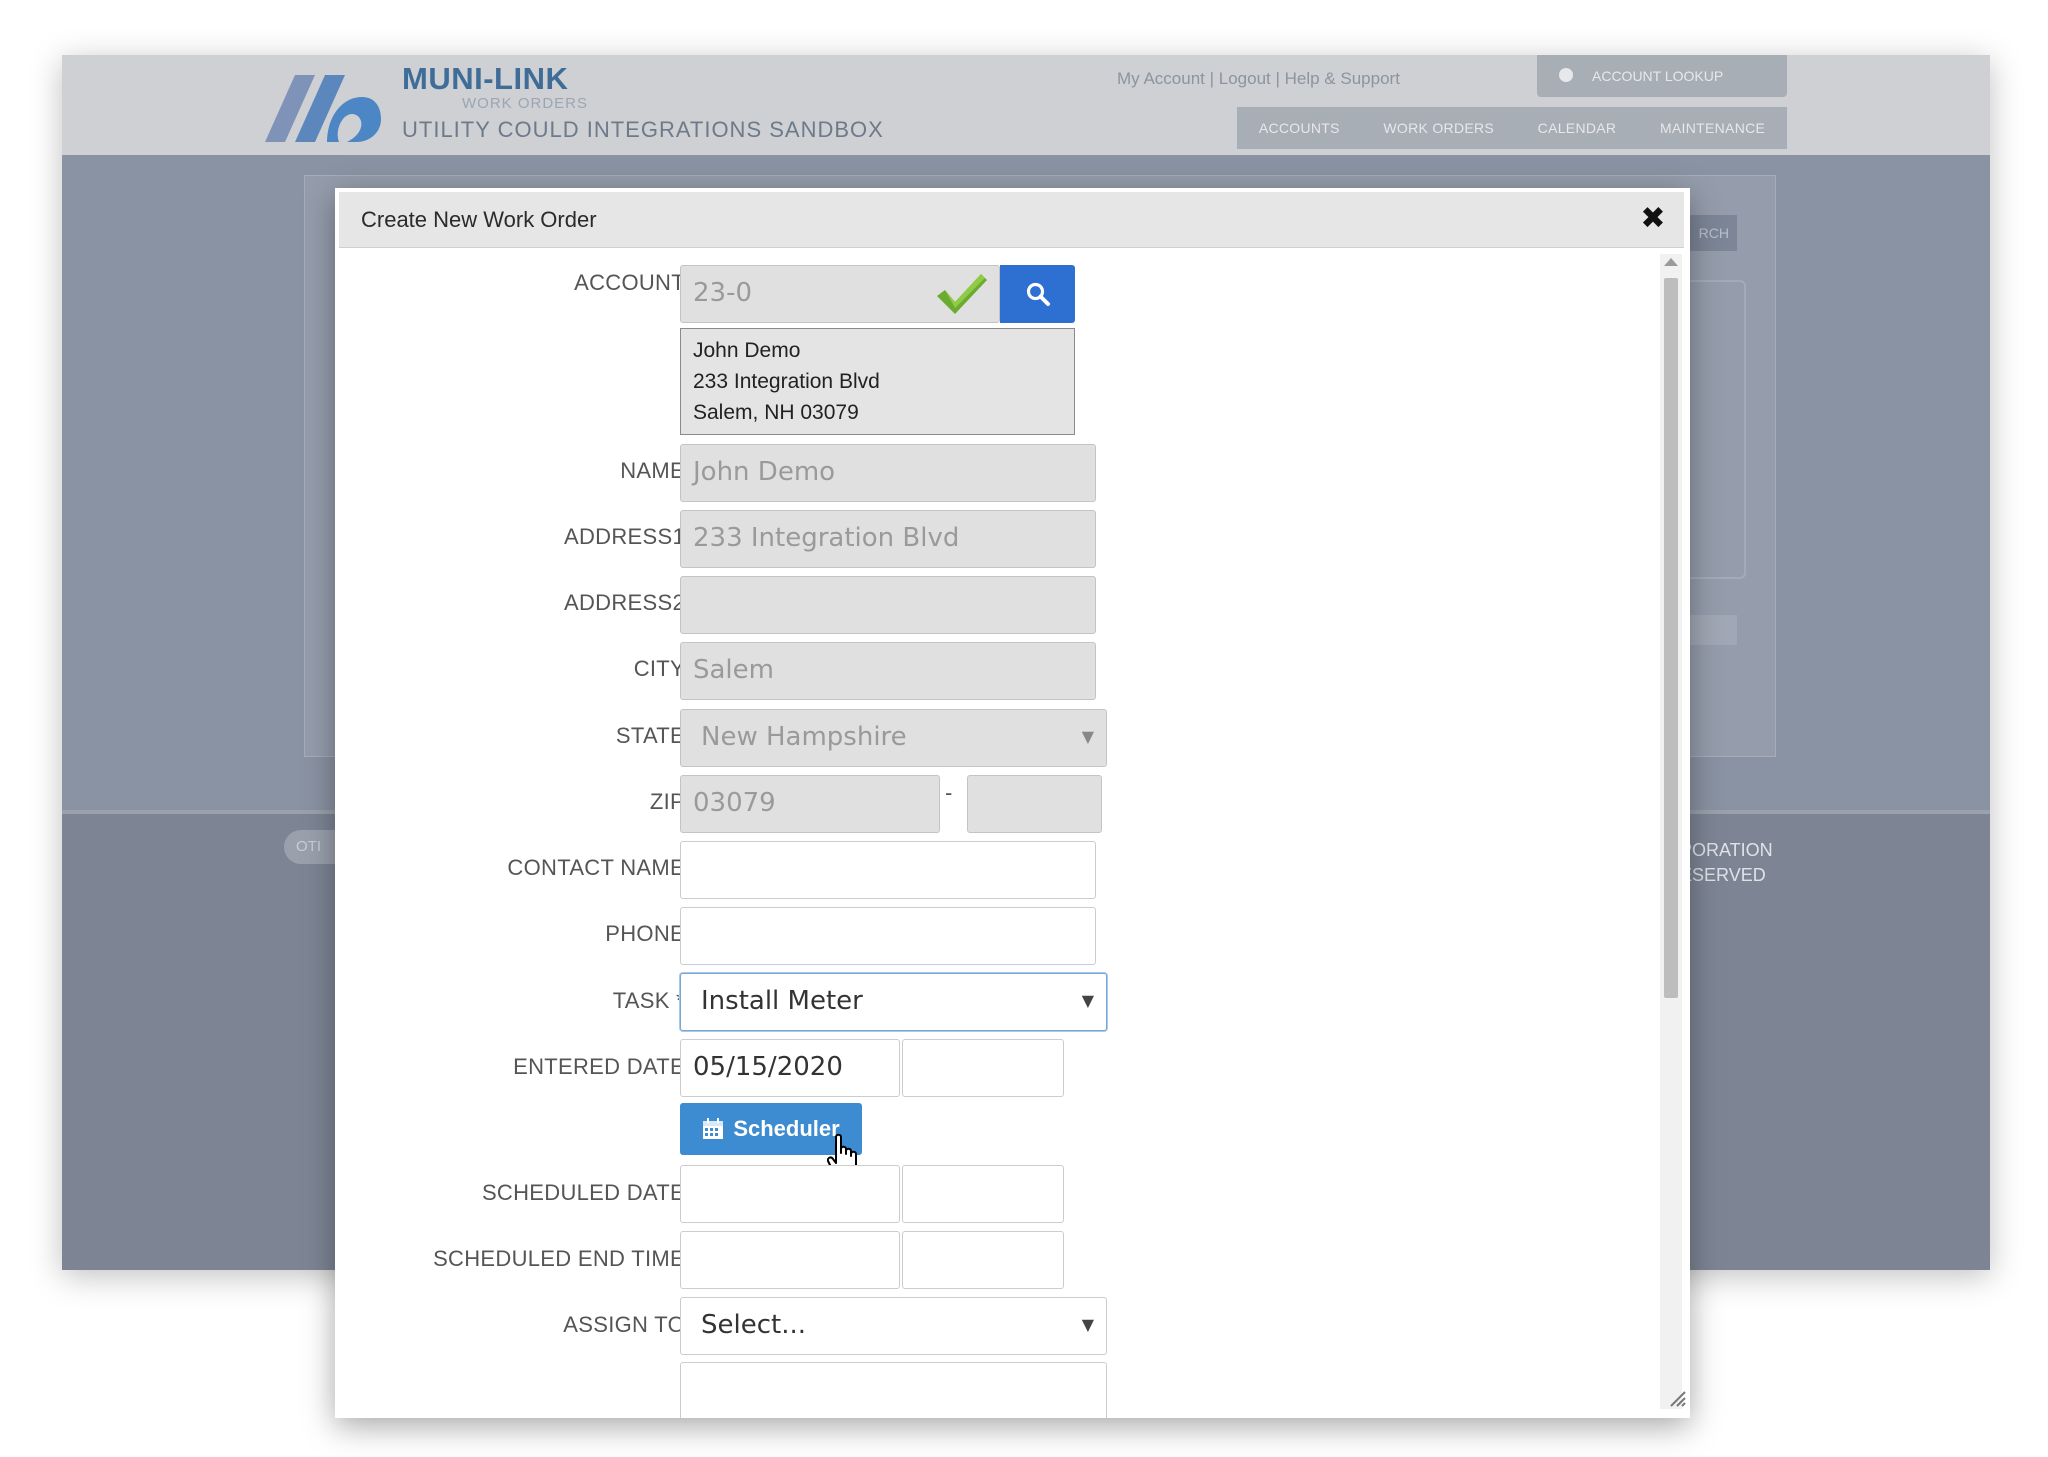  Describe the element at coordinates (810, 804) in the screenshot. I see `zip-input: 03079` at that location.